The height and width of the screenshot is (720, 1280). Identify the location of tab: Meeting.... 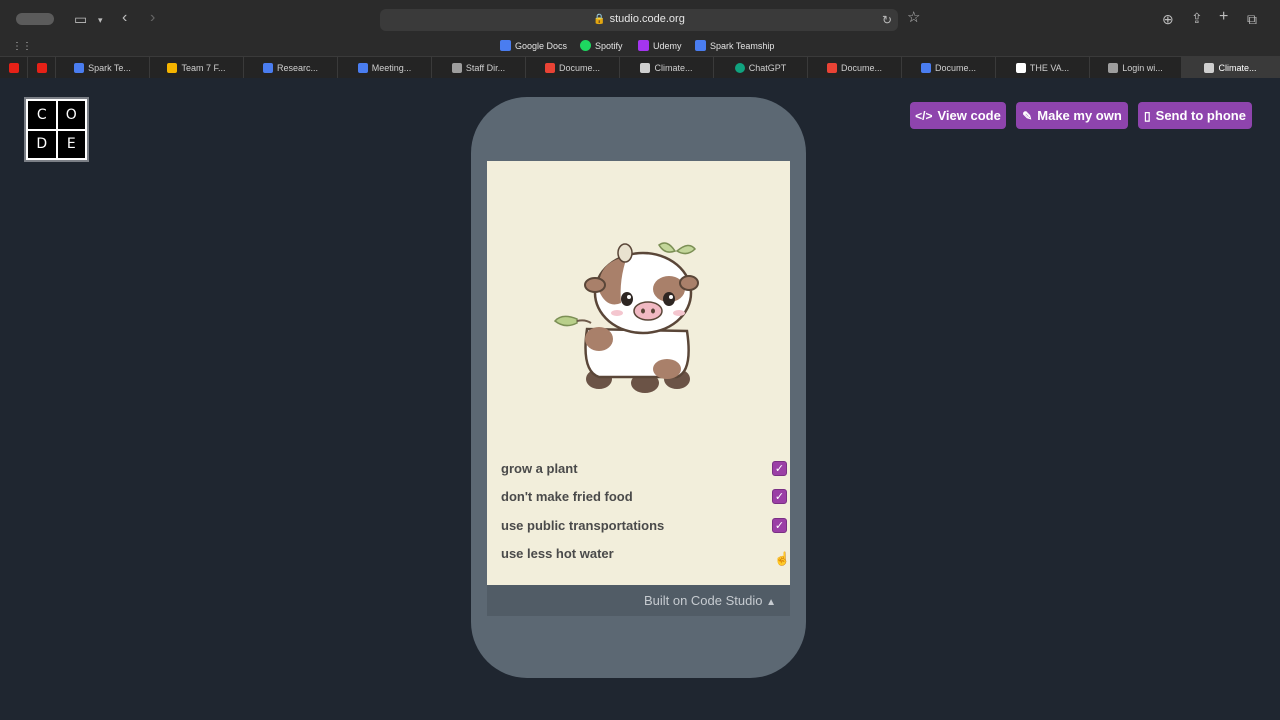
(385, 68).